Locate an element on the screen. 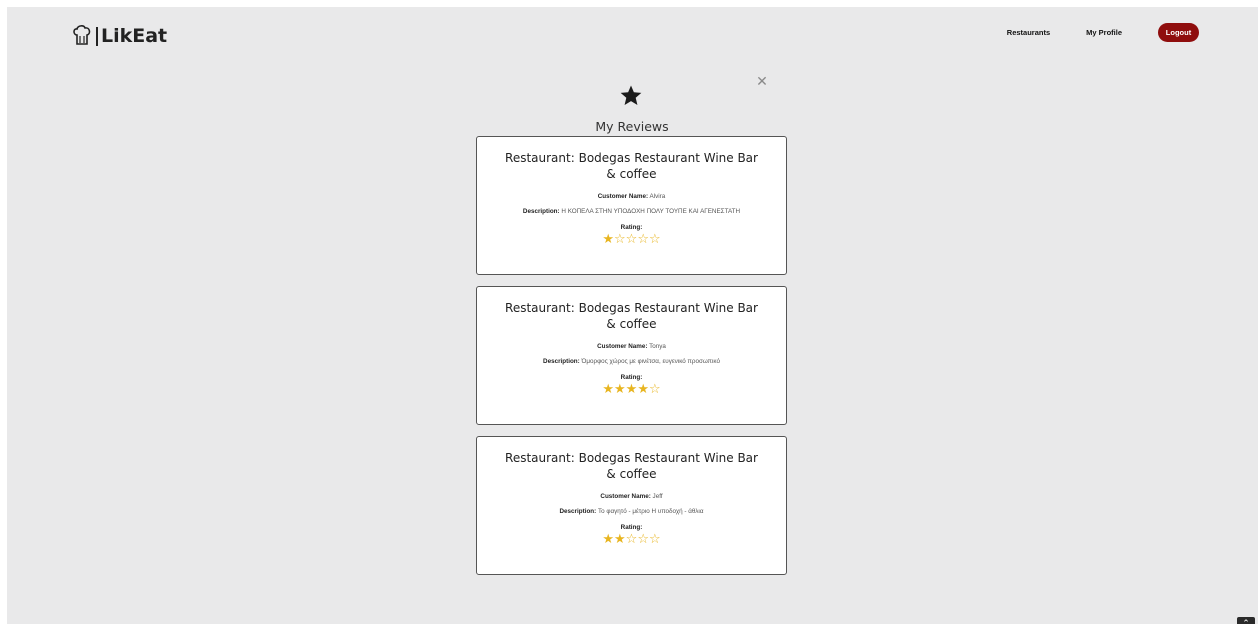 This screenshot has width=1258, height=624. customer-name-value: Tonya is located at coordinates (657, 346).